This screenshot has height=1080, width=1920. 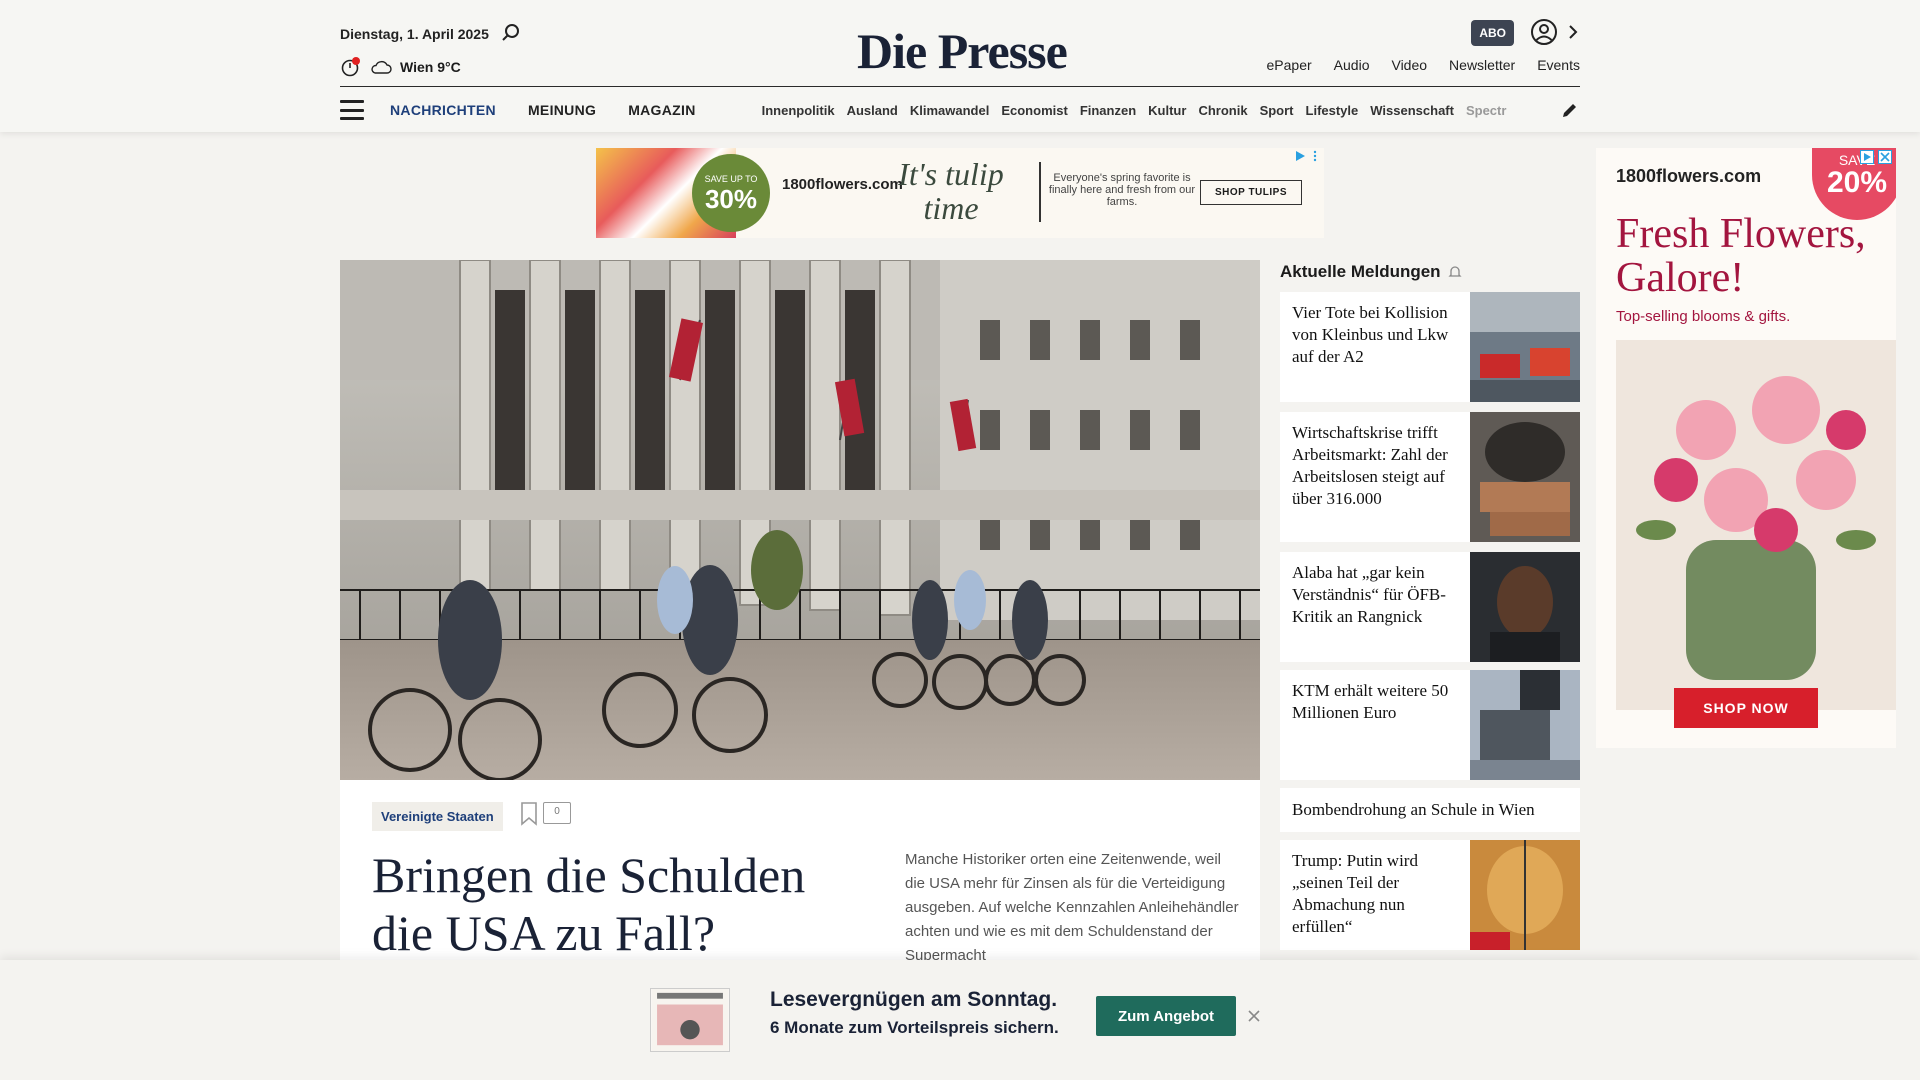 What do you see at coordinates (1430, 725) in the screenshot?
I see `list-item: KTM erhält weitere 50 Millionen Euro` at bounding box center [1430, 725].